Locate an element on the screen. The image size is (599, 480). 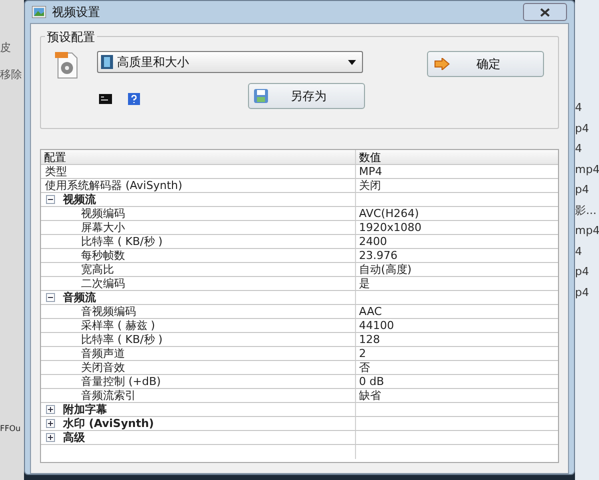
property-value: MP4 is located at coordinates (370, 171).